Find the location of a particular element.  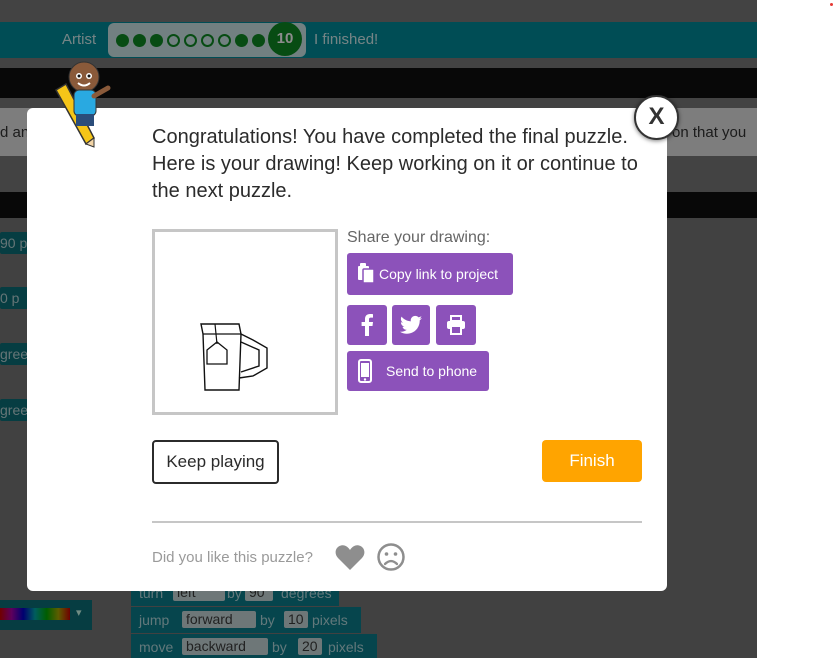

facebook-icon is located at coordinates (367, 325).